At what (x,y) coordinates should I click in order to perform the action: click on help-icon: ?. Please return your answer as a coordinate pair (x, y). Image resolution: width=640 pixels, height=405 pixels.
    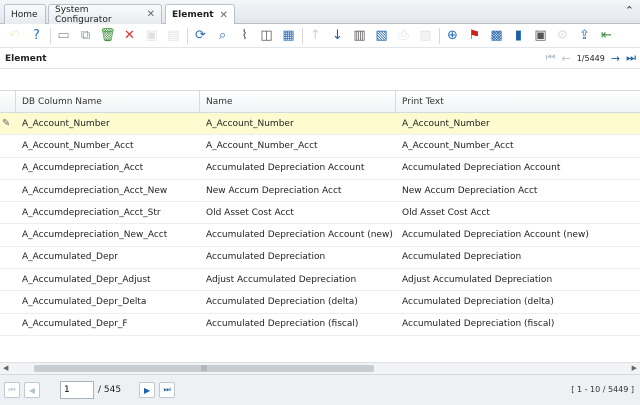
    Looking at the image, I should click on (36, 36).